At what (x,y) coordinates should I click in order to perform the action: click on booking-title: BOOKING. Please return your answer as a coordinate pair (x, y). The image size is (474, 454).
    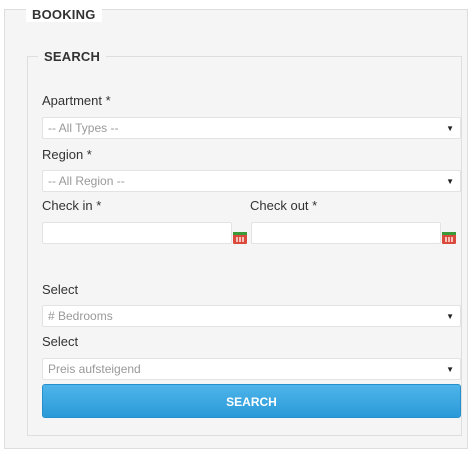
    Looking at the image, I should click on (64, 14).